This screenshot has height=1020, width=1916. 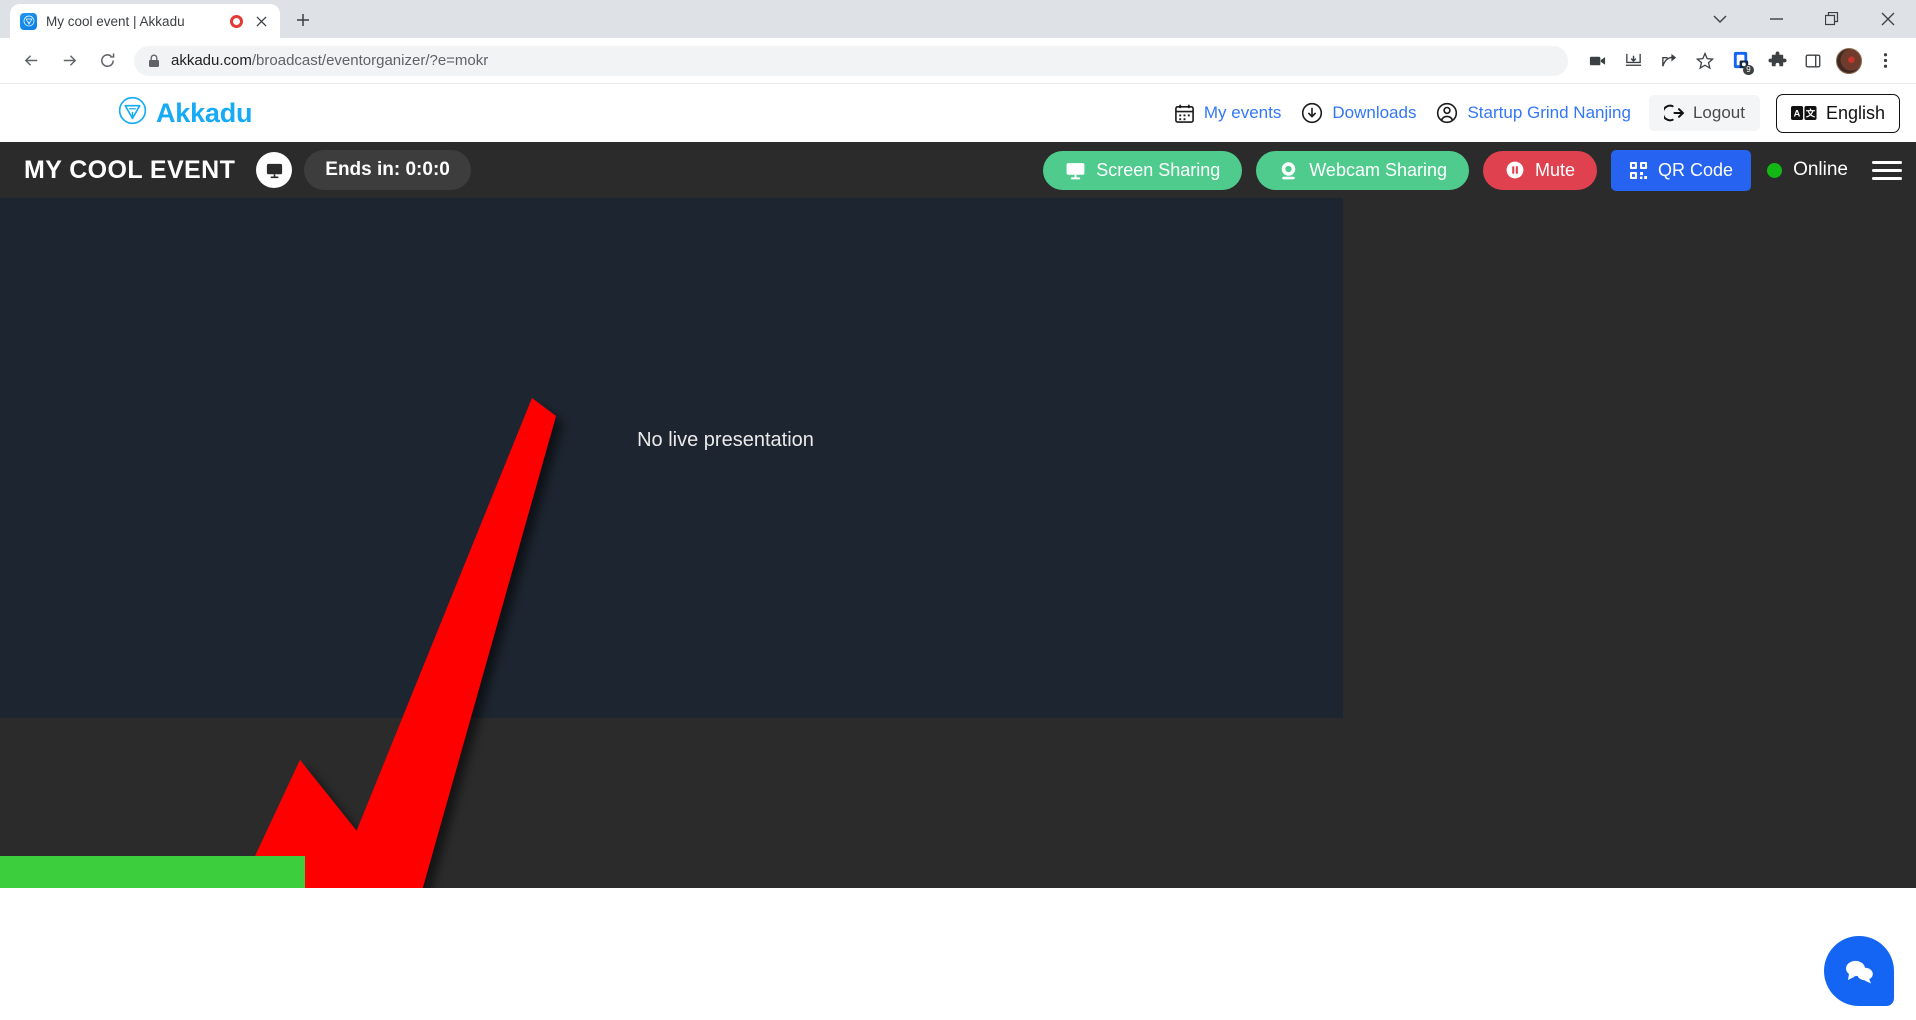 I want to click on countdown-badge: Ends in: 0:0:0, so click(x=387, y=170).